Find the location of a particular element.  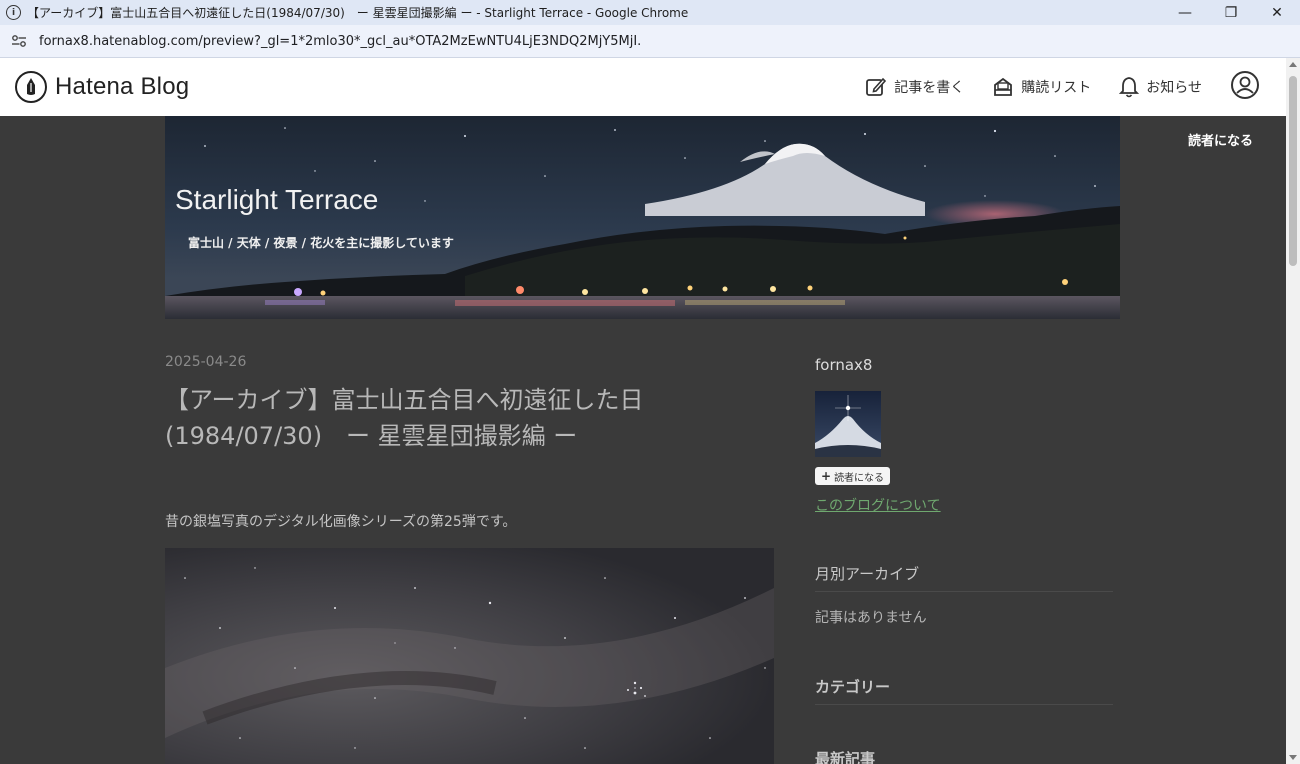

hatena-nav: 記事を書く 購読リスト お知らせ is located at coordinates (1075, 87).